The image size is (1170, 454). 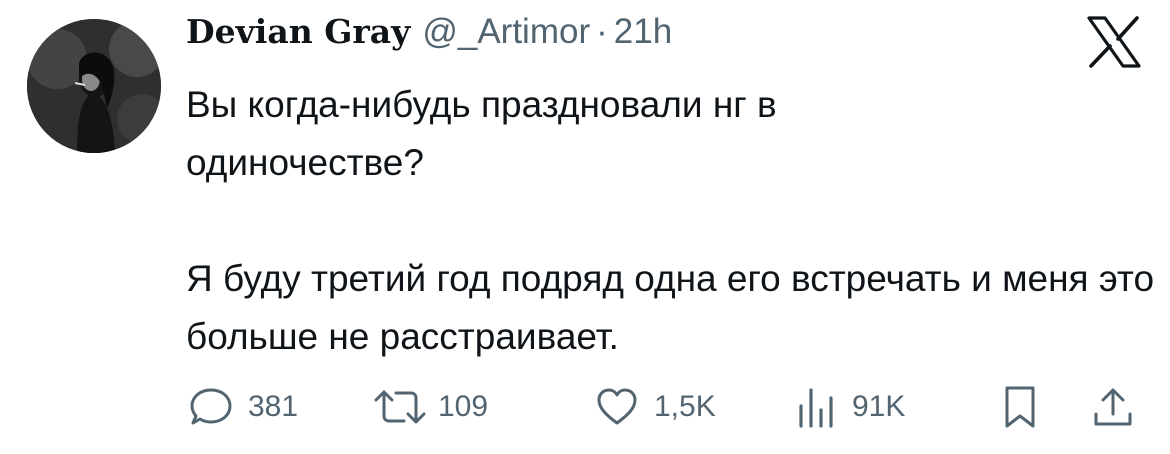 I want to click on tweet-header: Devian Gray @_Artimor · 21h, so click(x=429, y=38).